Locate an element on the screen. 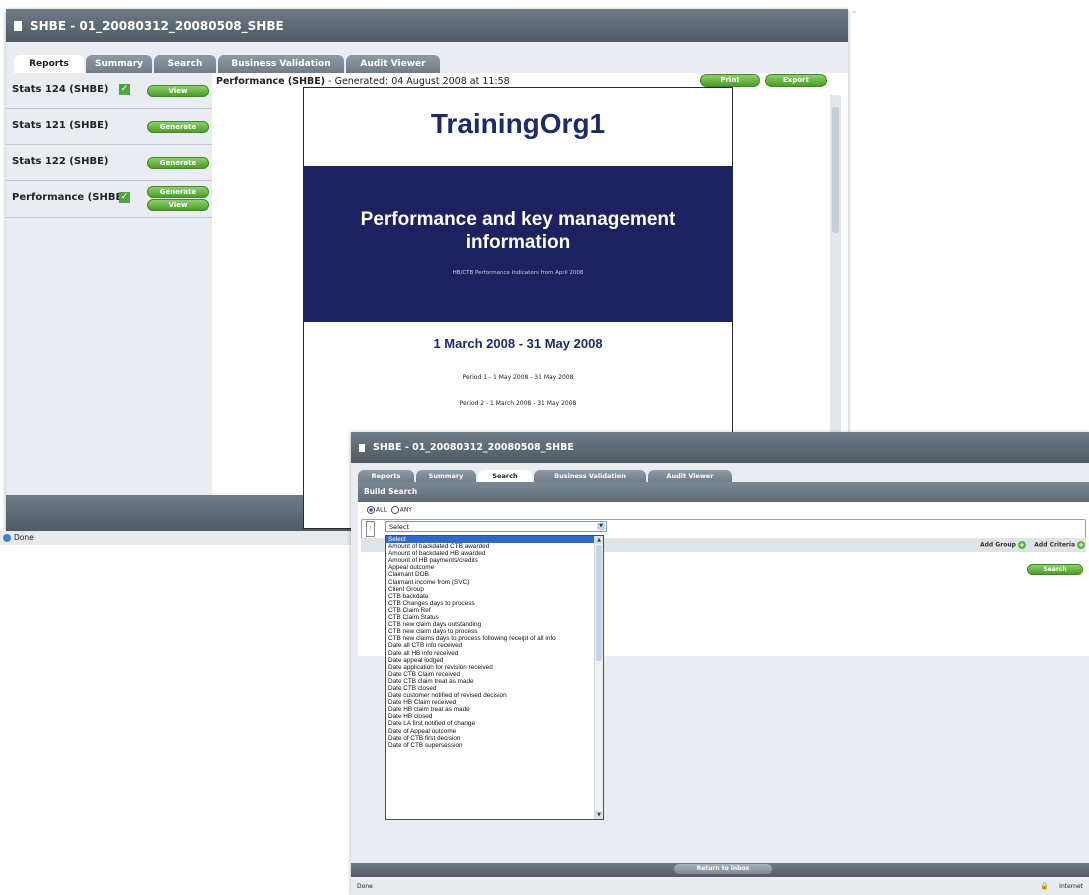 This screenshot has height=895, width=1089. radio-any is located at coordinates (394, 510).